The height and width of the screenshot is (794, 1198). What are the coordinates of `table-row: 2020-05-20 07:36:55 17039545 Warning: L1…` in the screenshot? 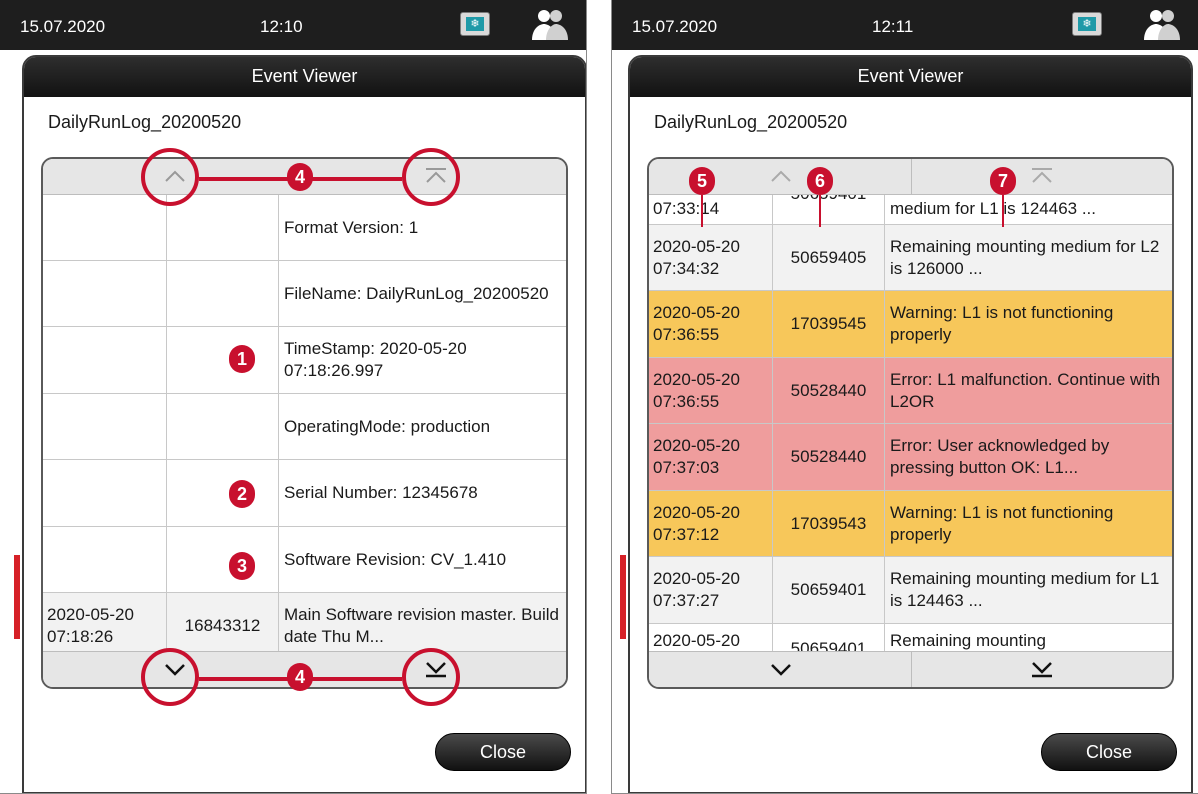 It's located at (910, 324).